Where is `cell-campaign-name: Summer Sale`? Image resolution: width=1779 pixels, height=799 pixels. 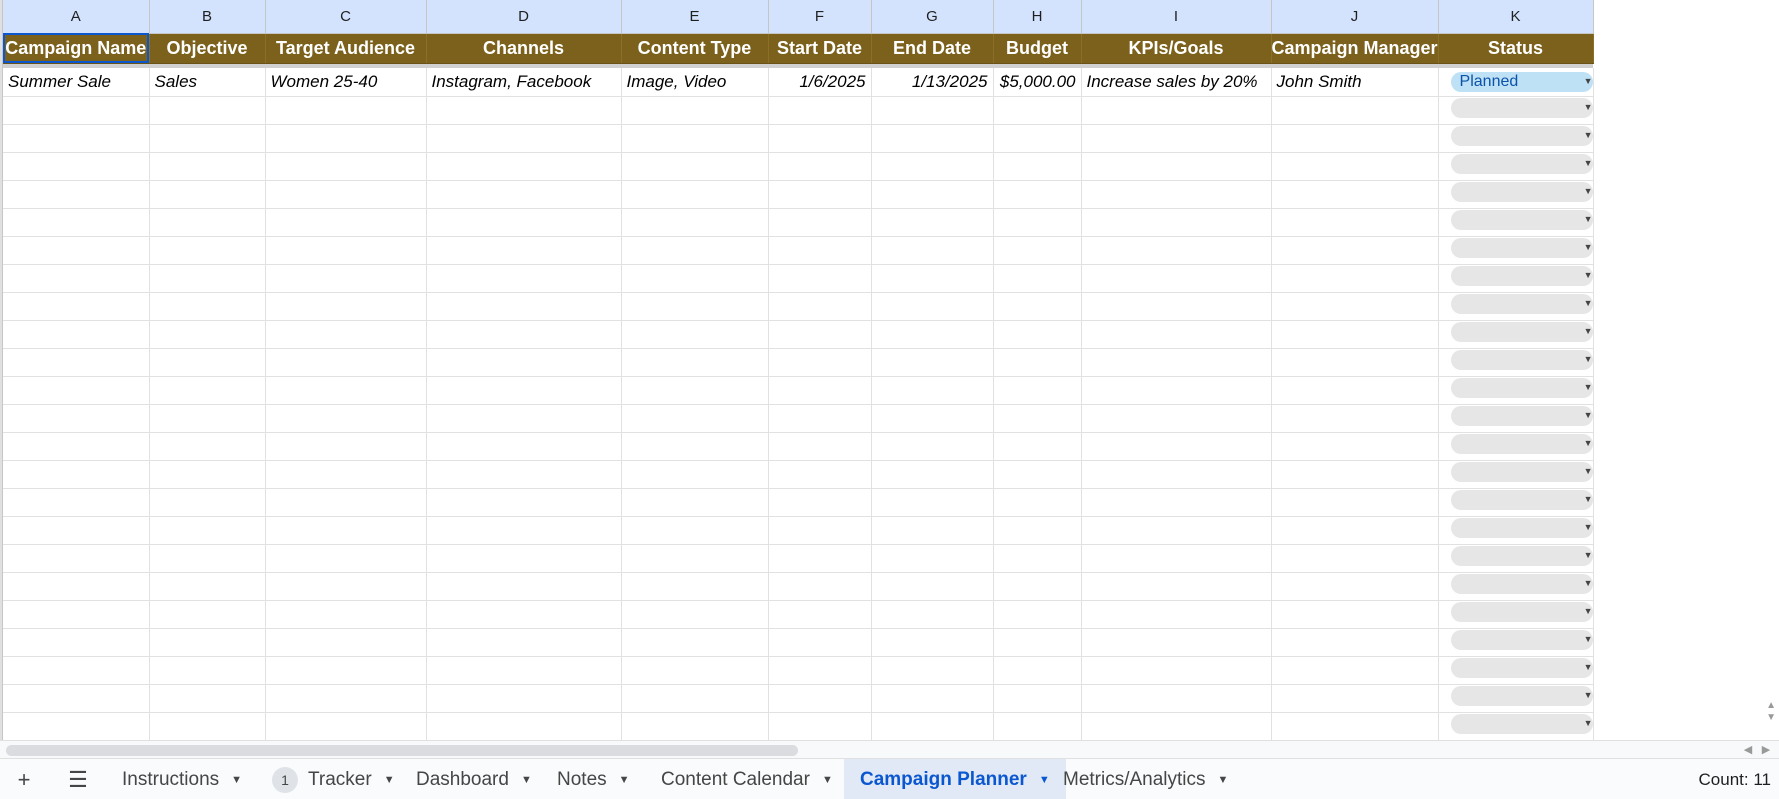 cell-campaign-name: Summer Sale is located at coordinates (76, 82).